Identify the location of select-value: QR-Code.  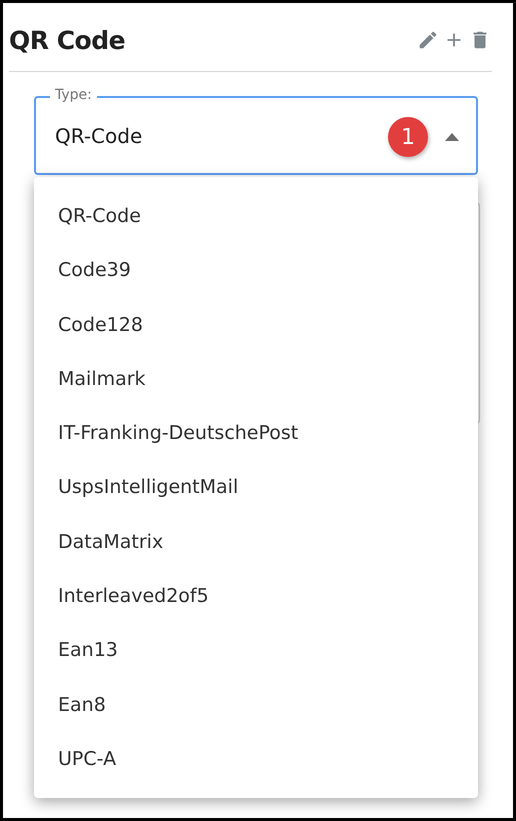
(98, 136).